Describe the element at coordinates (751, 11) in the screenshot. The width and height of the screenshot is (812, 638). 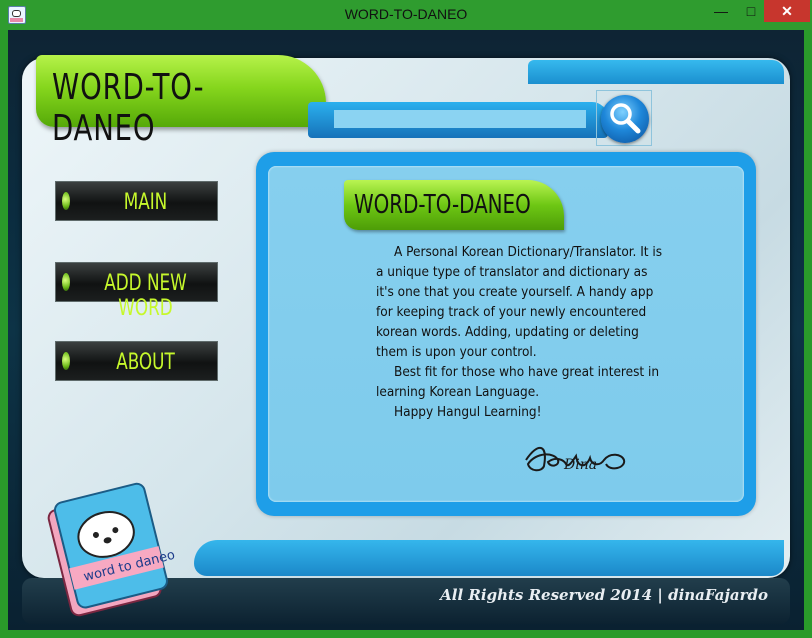
I see `maximize-icon: □` at that location.